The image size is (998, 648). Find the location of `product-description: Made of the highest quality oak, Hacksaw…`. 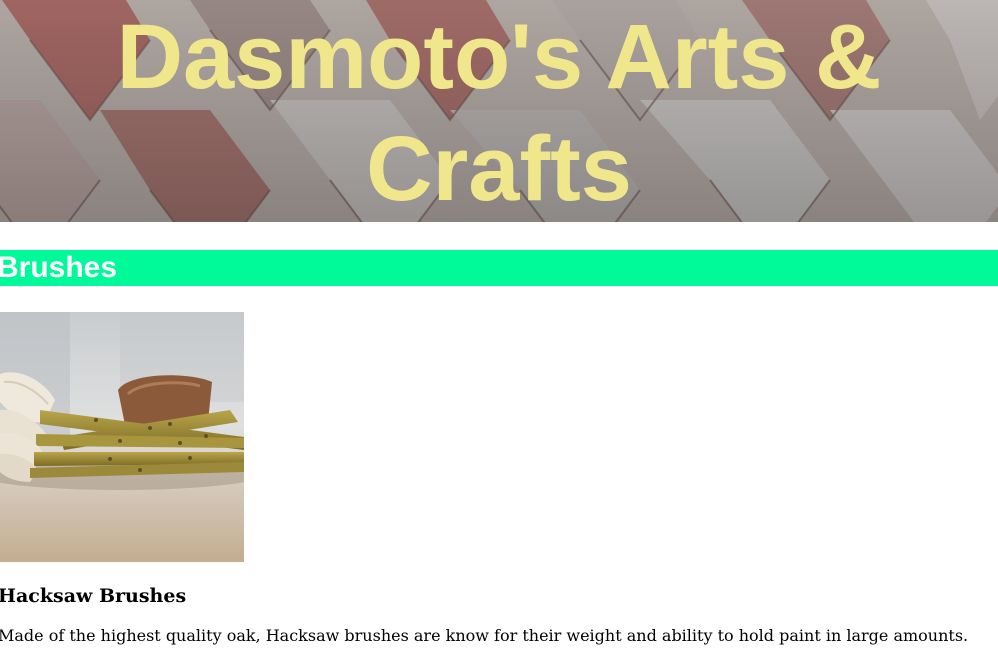

product-description: Made of the highest quality oak, Hacksaw… is located at coordinates (484, 635).